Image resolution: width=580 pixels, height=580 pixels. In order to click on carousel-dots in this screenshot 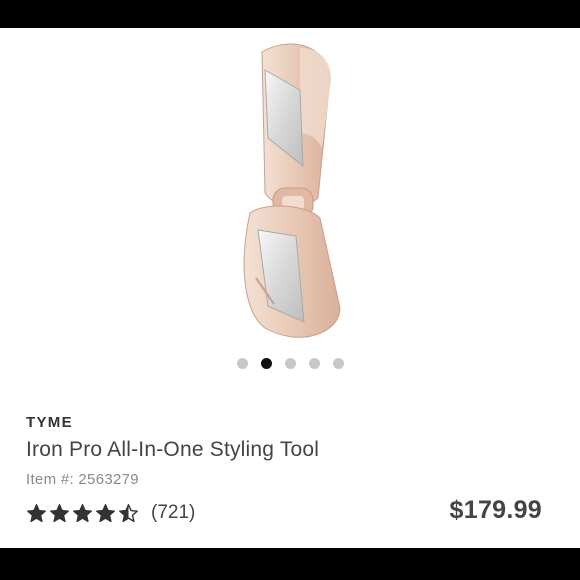, I will do `click(290, 363)`.